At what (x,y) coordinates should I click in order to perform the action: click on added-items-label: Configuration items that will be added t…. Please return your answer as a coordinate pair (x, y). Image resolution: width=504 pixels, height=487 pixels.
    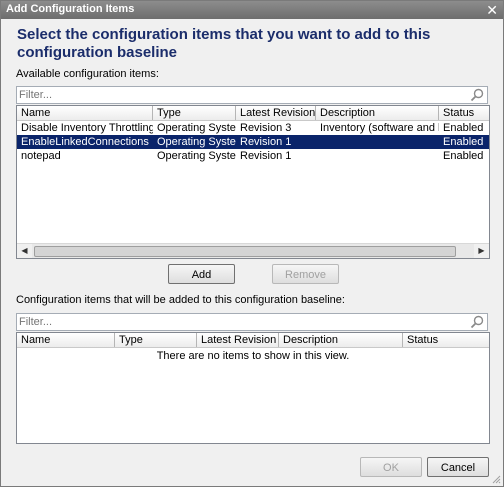
    Looking at the image, I should click on (180, 300).